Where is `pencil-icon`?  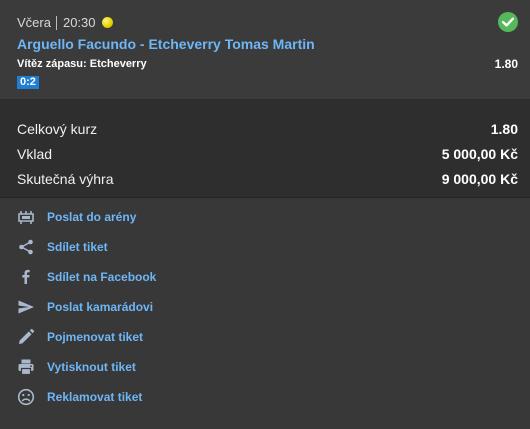 pencil-icon is located at coordinates (26, 337).